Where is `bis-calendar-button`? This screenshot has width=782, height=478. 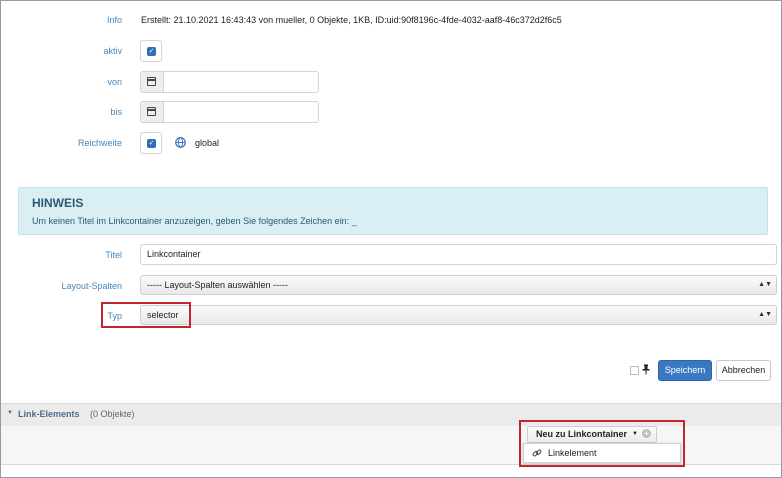
bis-calendar-button is located at coordinates (152, 112).